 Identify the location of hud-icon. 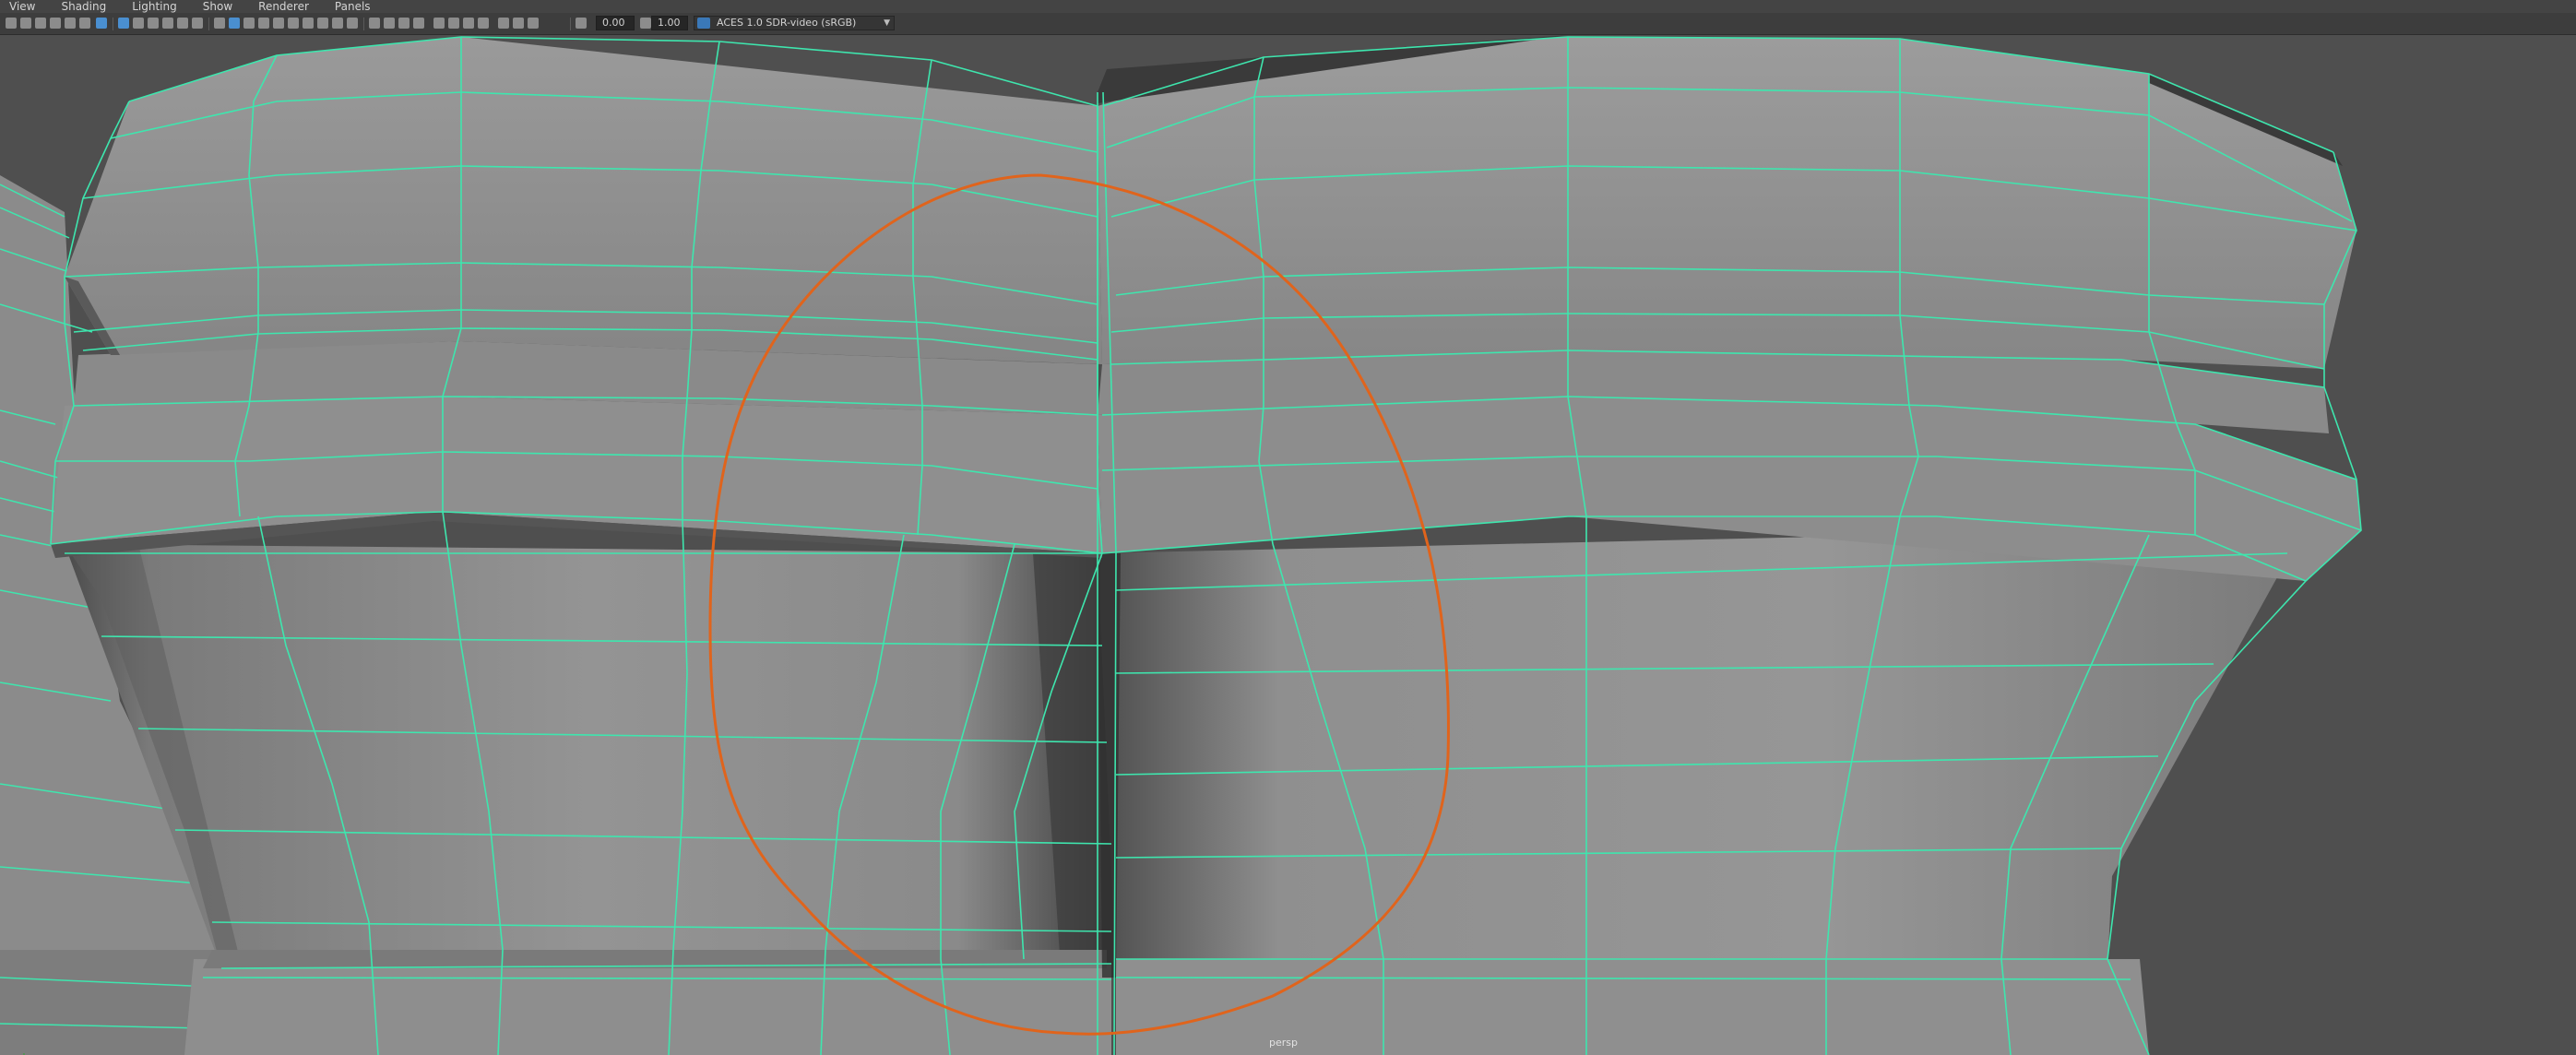
(453, 24).